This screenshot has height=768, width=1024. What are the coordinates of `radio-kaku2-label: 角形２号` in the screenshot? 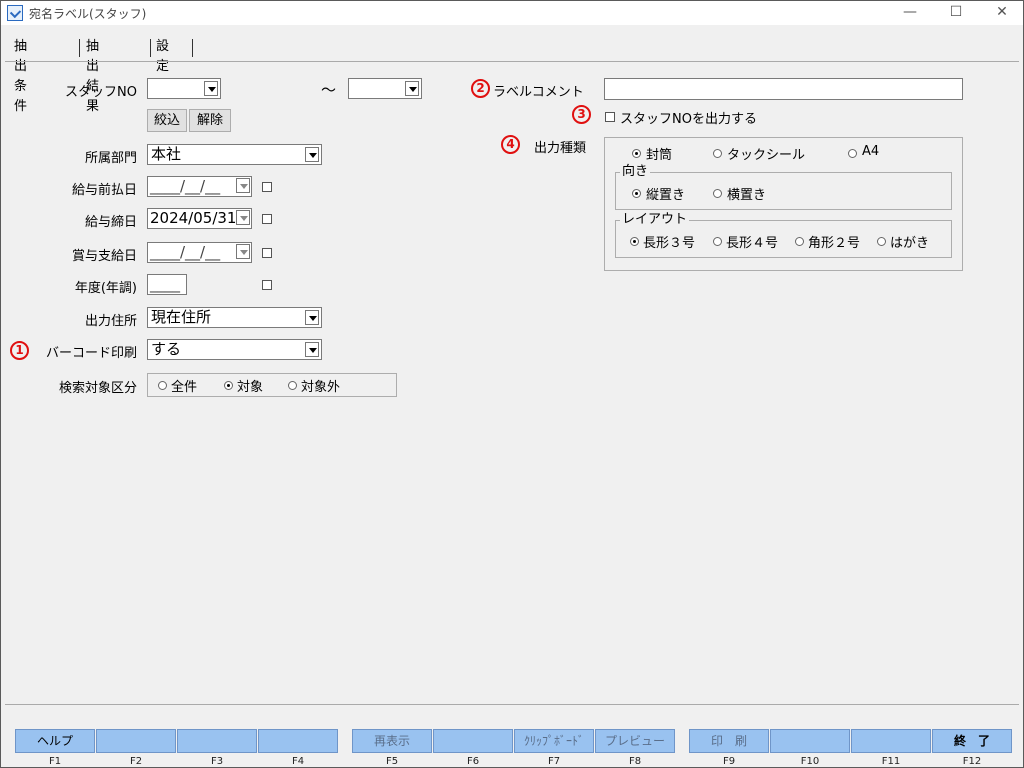 It's located at (834, 243).